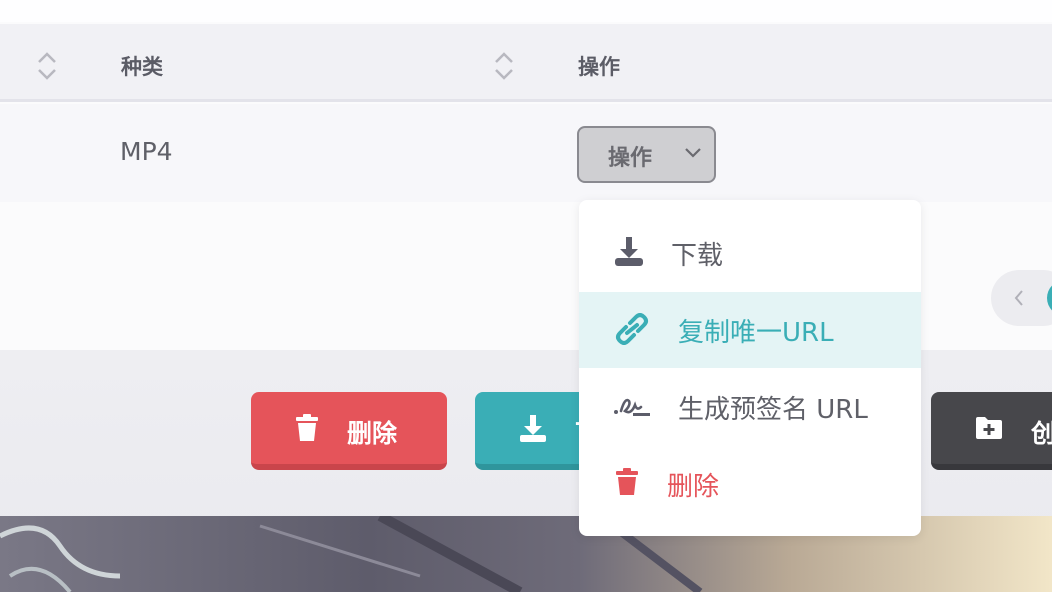 The height and width of the screenshot is (592, 1052). I want to click on chevron-left-icon, so click(1019, 298).